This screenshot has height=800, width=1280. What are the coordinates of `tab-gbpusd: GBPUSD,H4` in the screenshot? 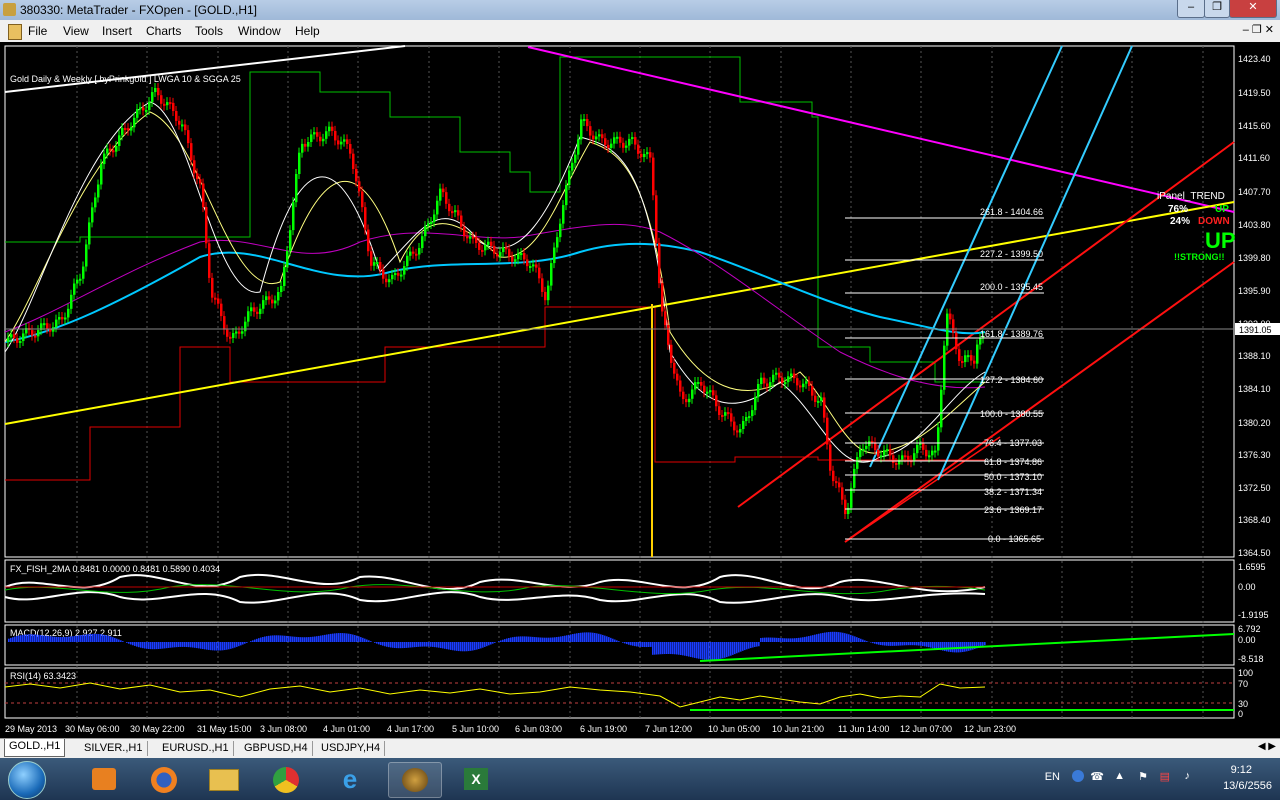 It's located at (276, 748).